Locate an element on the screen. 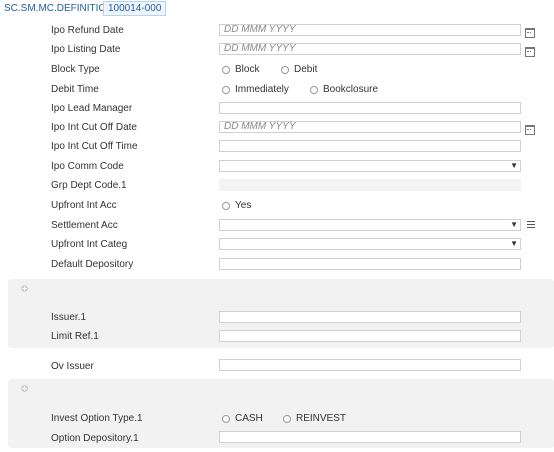 Image resolution: width=554 pixels, height=452 pixels. block-type-radio-debit is located at coordinates (285, 70).